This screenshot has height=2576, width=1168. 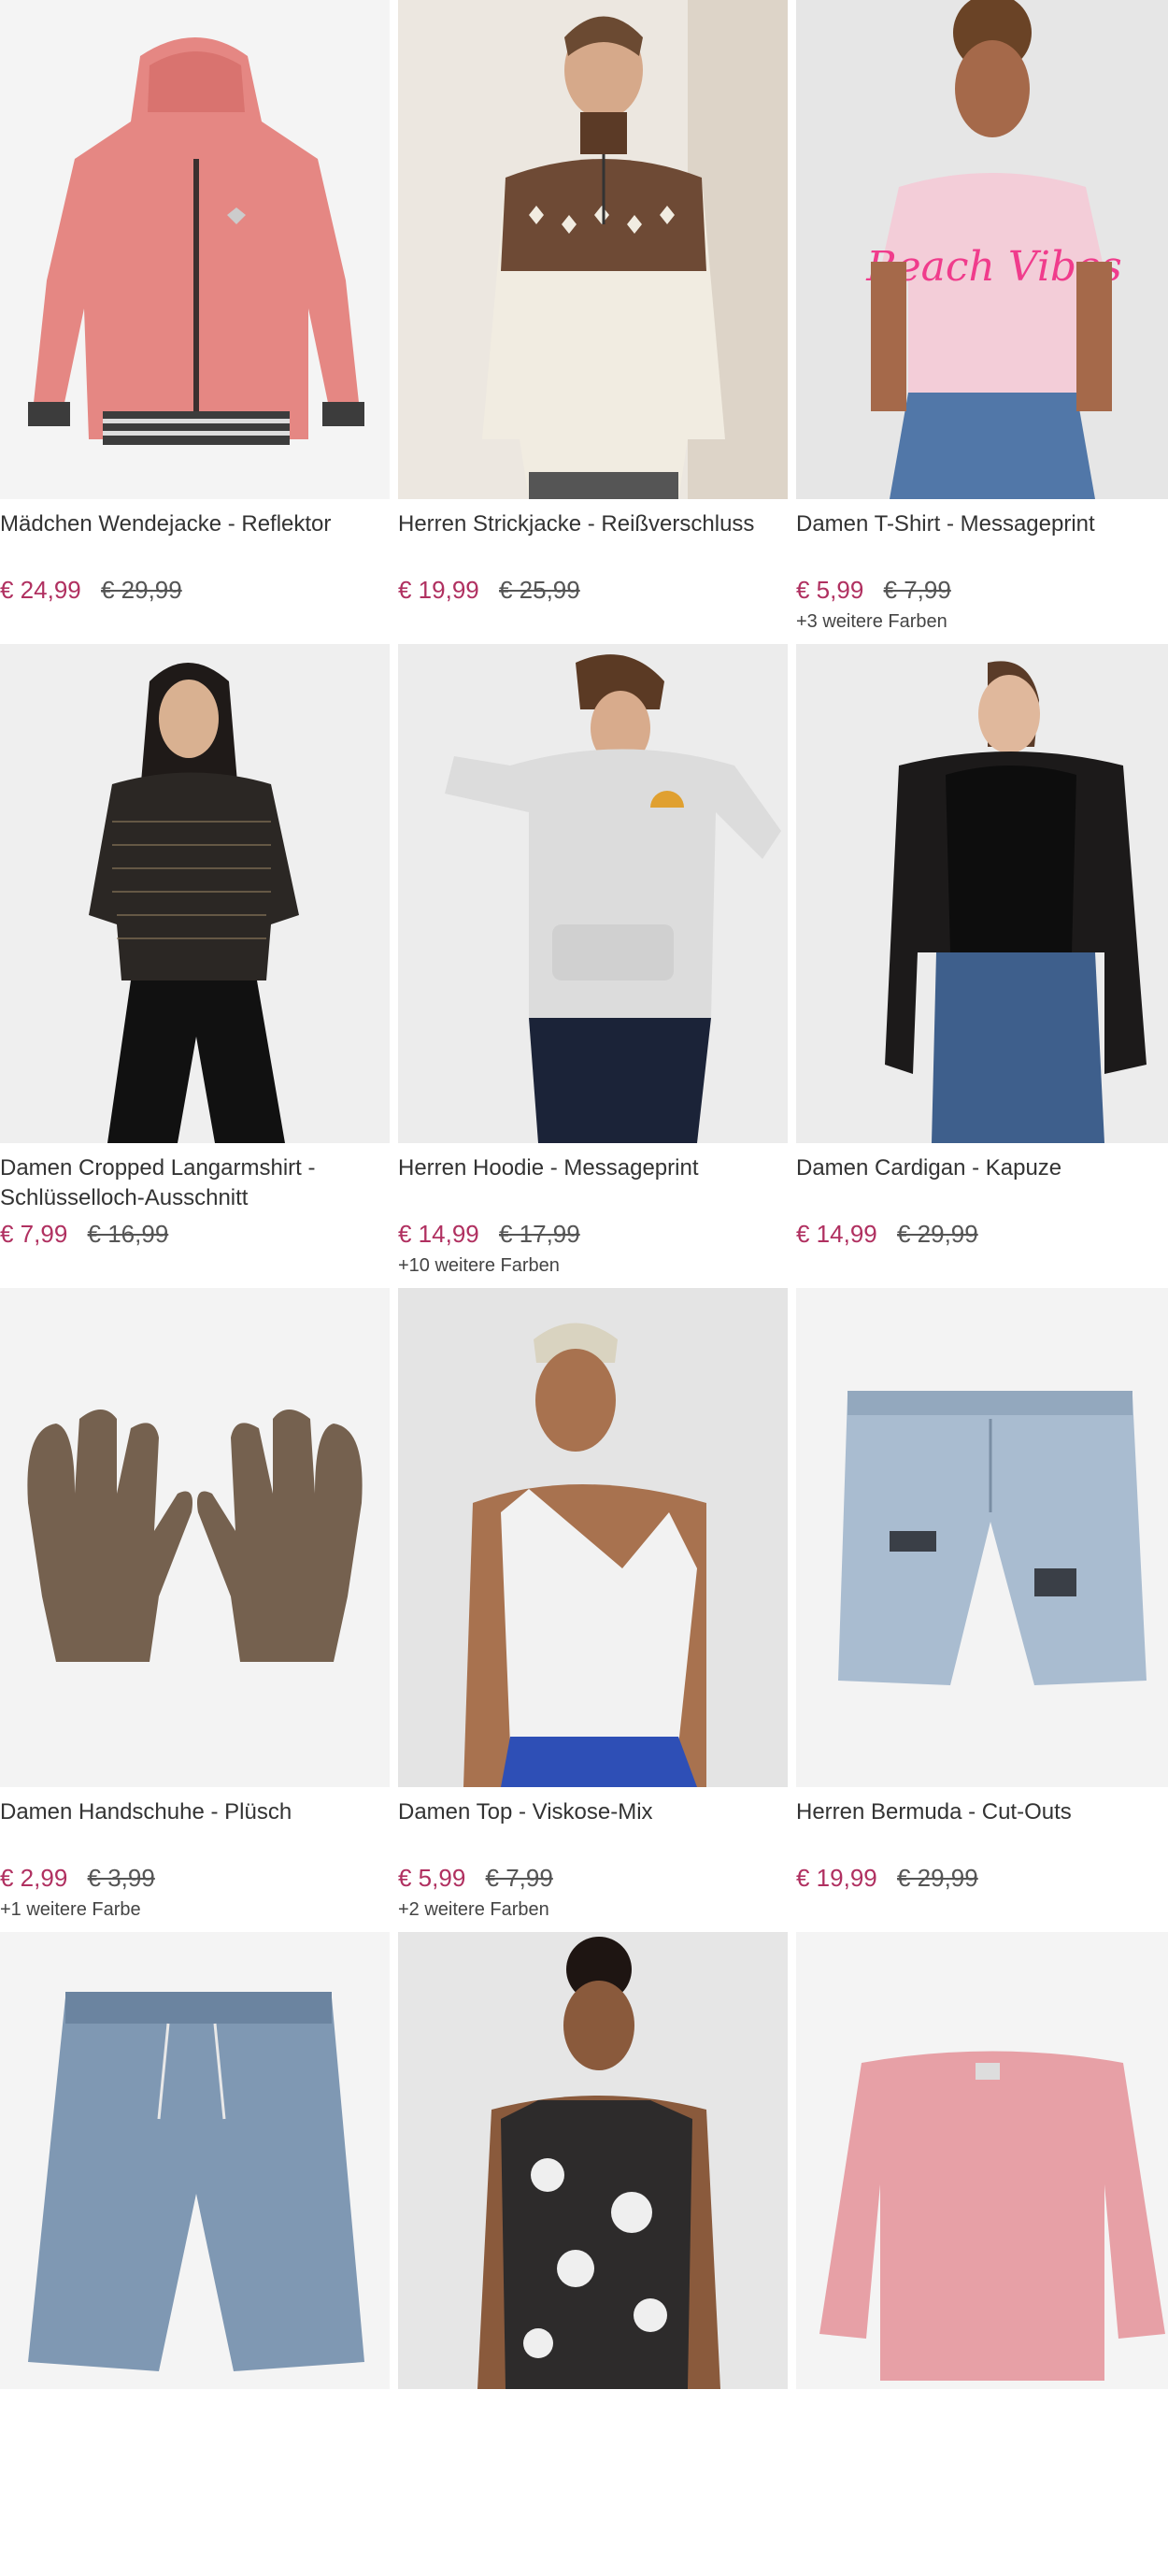 What do you see at coordinates (195, 2160) in the screenshot?
I see `product-image-denim-jogger-shorts` at bounding box center [195, 2160].